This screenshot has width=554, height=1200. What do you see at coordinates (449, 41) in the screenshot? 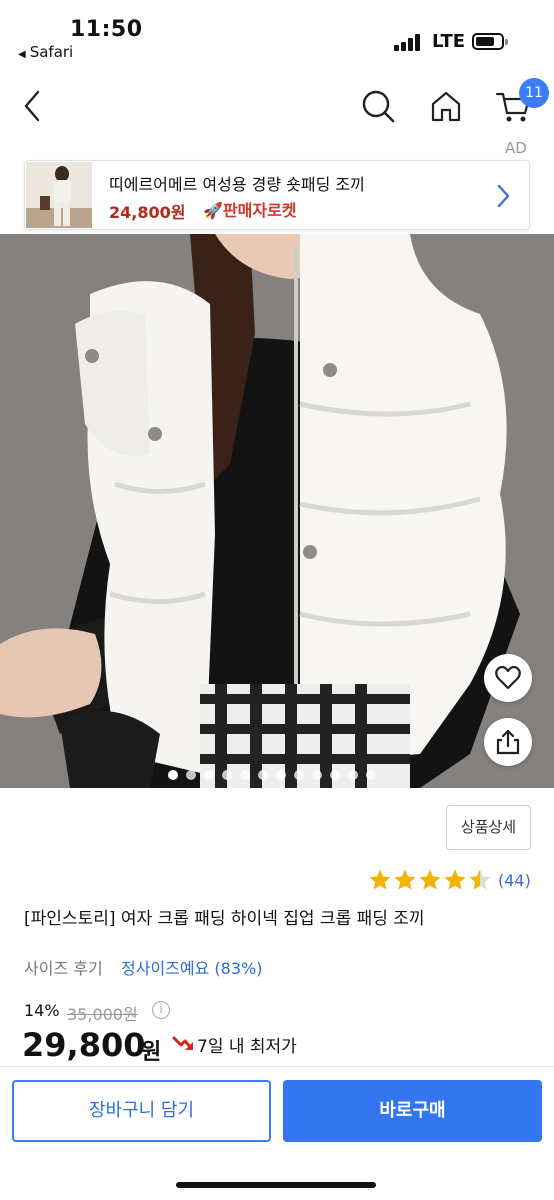
I see `network-label: LTE` at bounding box center [449, 41].